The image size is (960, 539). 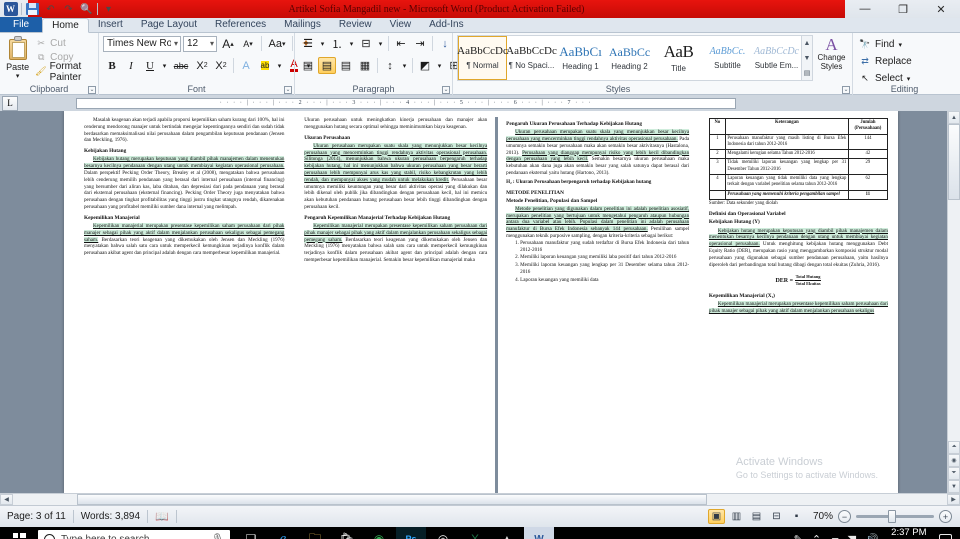 I want to click on multilevel-list-icon: ⊟, so click(x=366, y=43).